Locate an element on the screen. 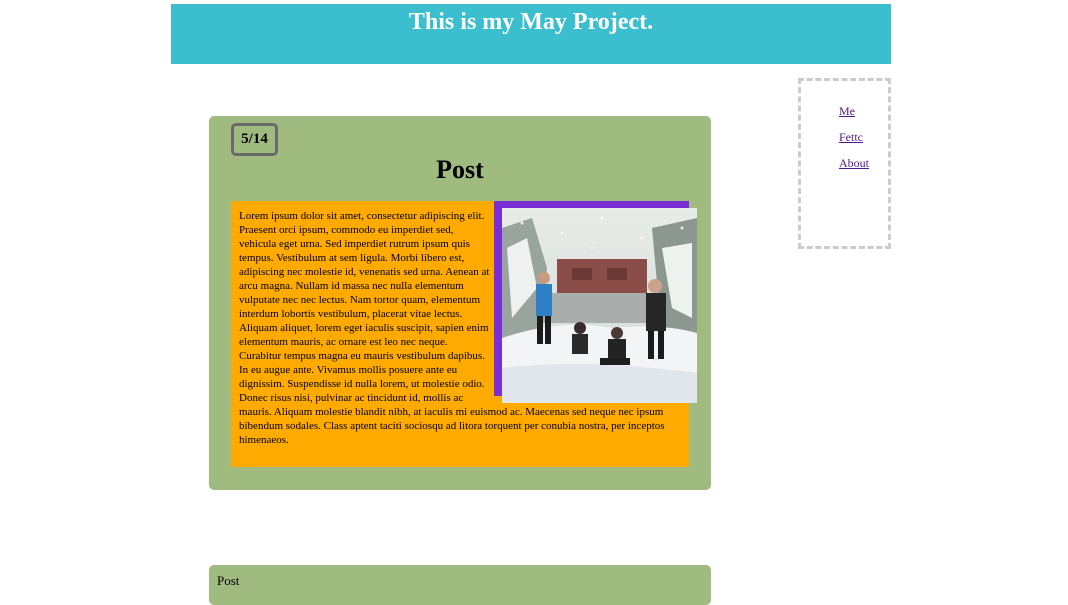 The image size is (1068, 605). post-title-2: Post is located at coordinates (228, 580).